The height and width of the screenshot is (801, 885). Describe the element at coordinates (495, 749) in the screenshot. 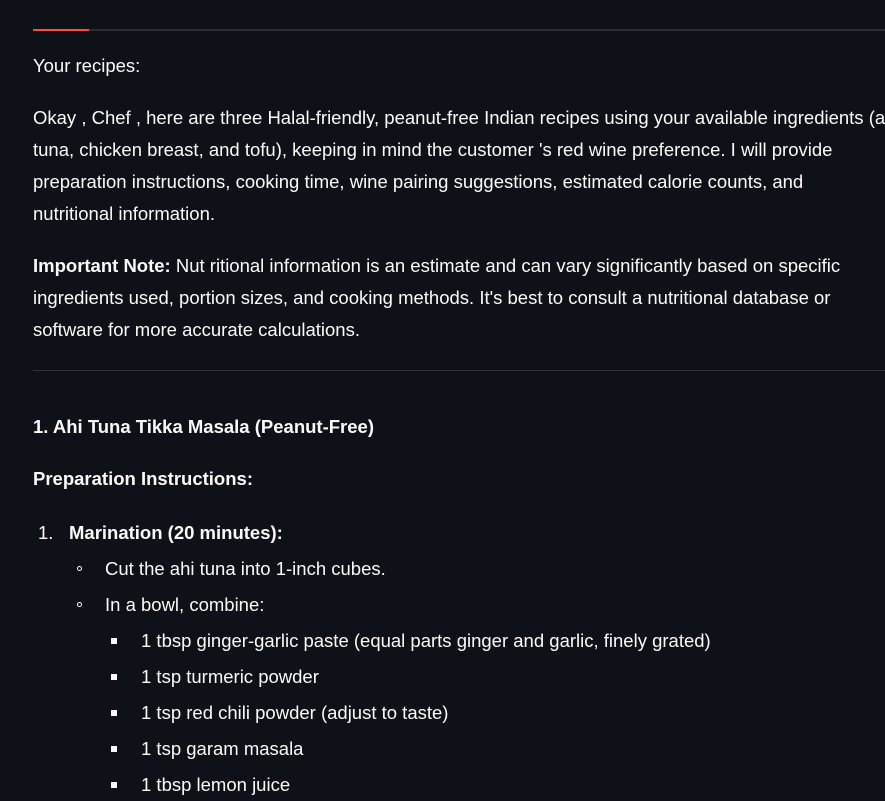

I see `ingredient-item: 1 tsp garam masala` at that location.